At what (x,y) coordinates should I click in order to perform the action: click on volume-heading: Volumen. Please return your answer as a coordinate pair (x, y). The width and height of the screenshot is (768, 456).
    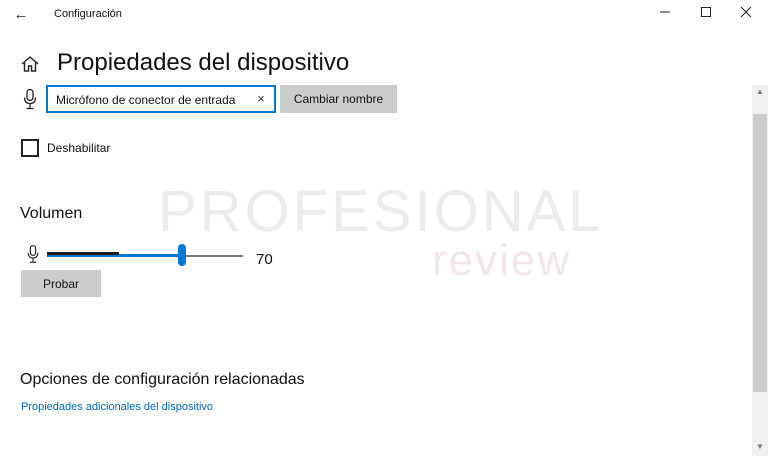
    Looking at the image, I should click on (51, 213).